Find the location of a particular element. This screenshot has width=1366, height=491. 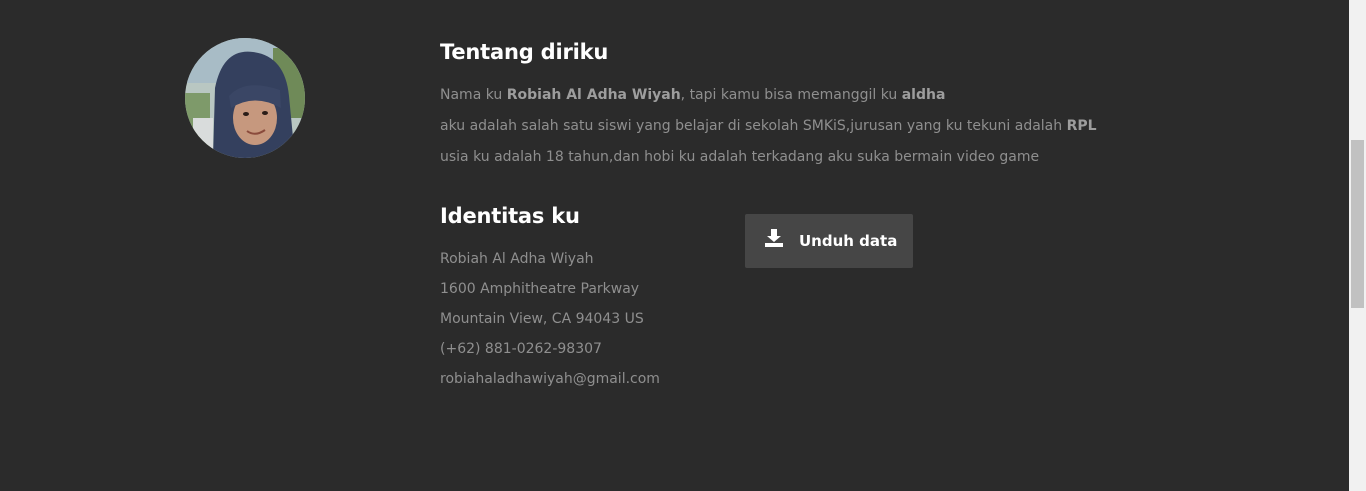

scrollbar-track is located at coordinates (1357, 245).